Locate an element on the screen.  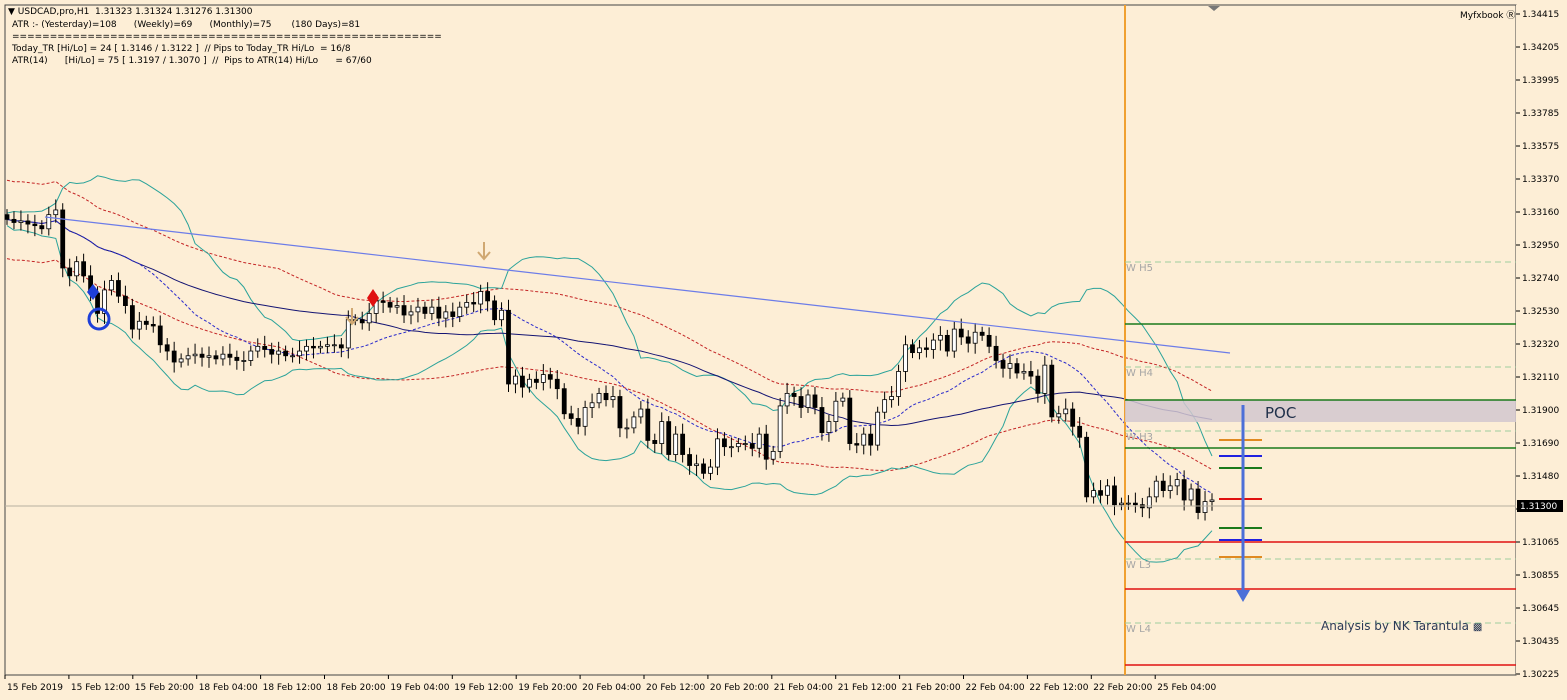
x-tick-label: 21 Feb 04:00 is located at coordinates (803, 688).